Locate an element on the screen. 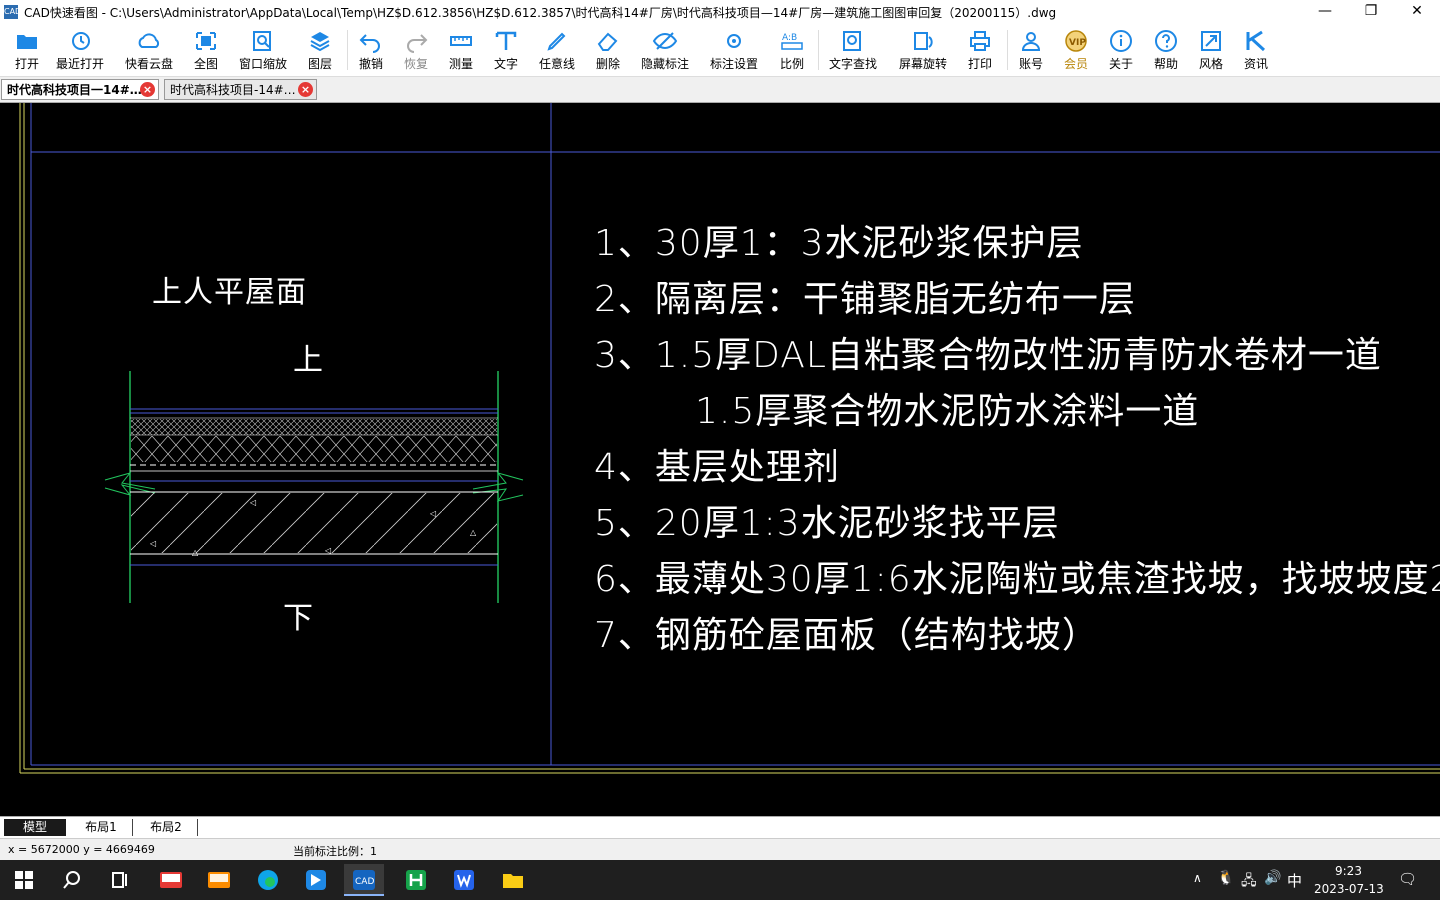  start-button is located at coordinates (24, 880).